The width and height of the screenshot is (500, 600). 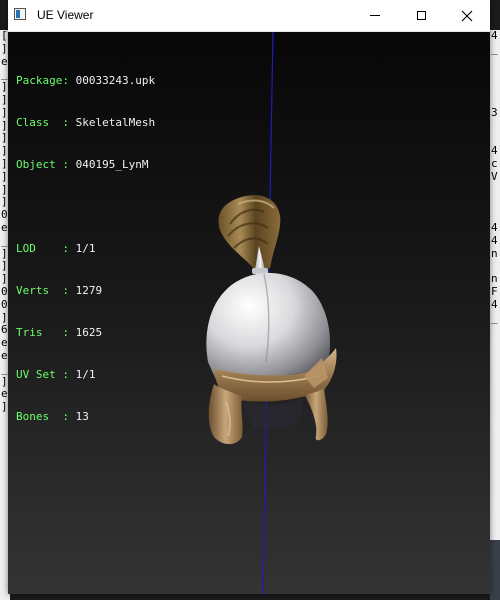 I want to click on close-icon, so click(x=467, y=15).